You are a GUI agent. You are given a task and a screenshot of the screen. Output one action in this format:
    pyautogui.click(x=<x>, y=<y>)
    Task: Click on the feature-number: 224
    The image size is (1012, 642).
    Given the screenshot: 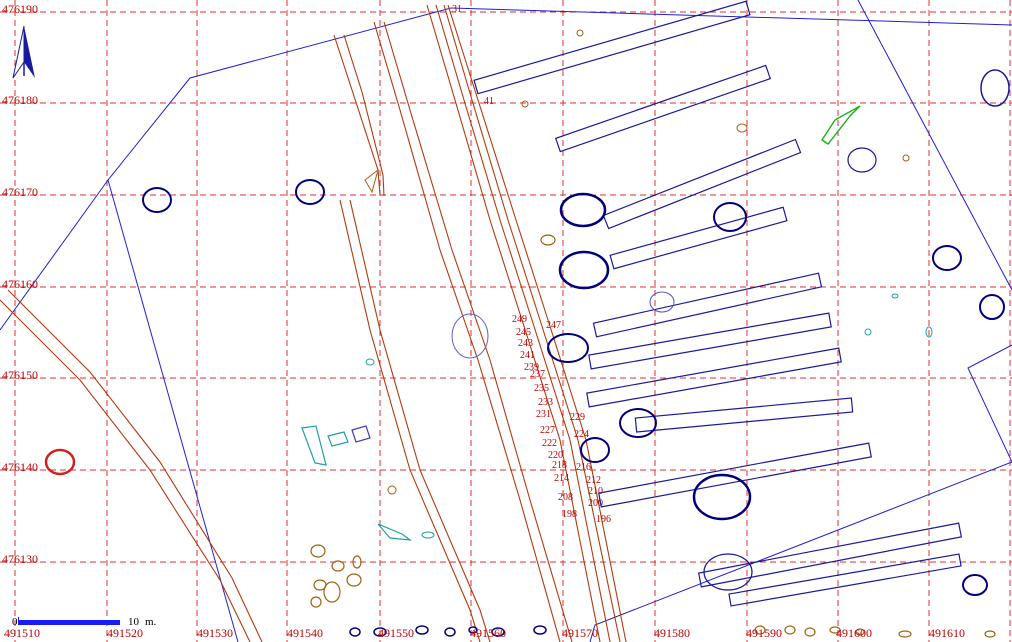 What is the action you would take?
    pyautogui.click(x=581, y=434)
    